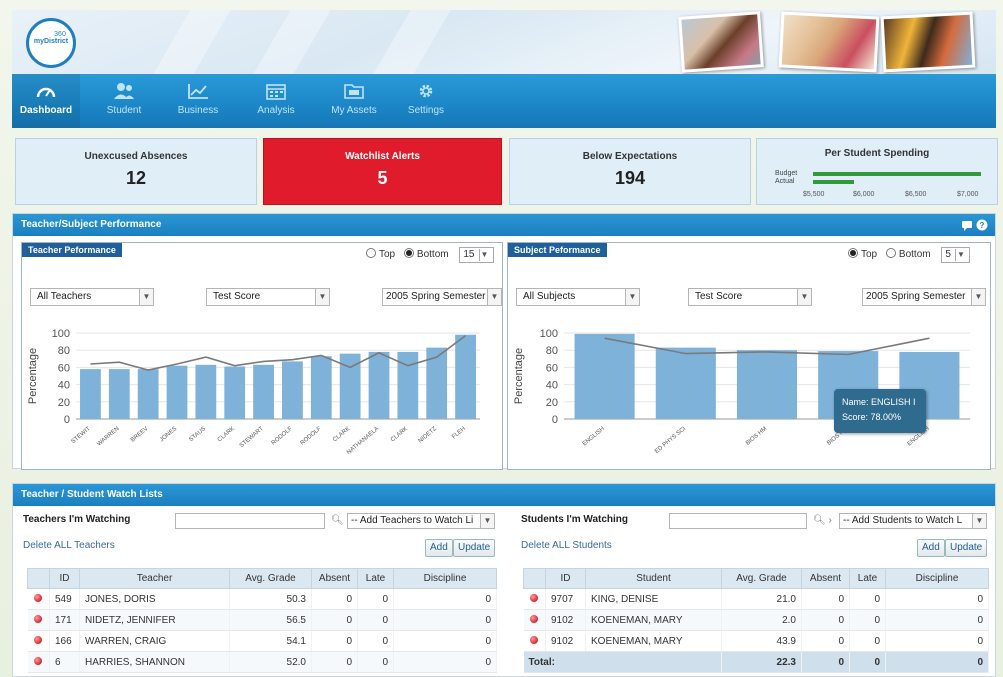 The width and height of the screenshot is (1003, 677). What do you see at coordinates (64, 296) in the screenshot?
I see `select-value: All Teachers` at bounding box center [64, 296].